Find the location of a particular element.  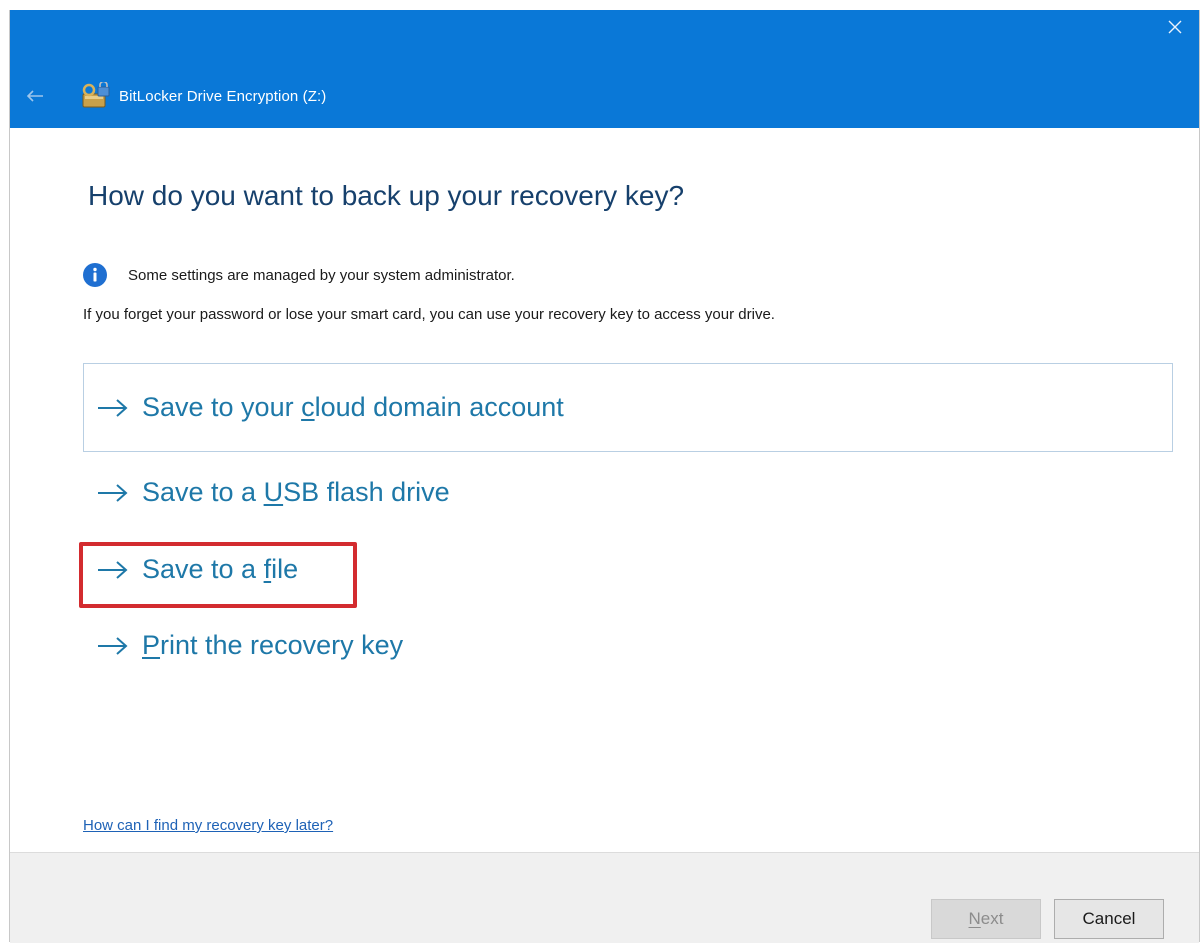

footer: Next Cancel is located at coordinates (604, 897).